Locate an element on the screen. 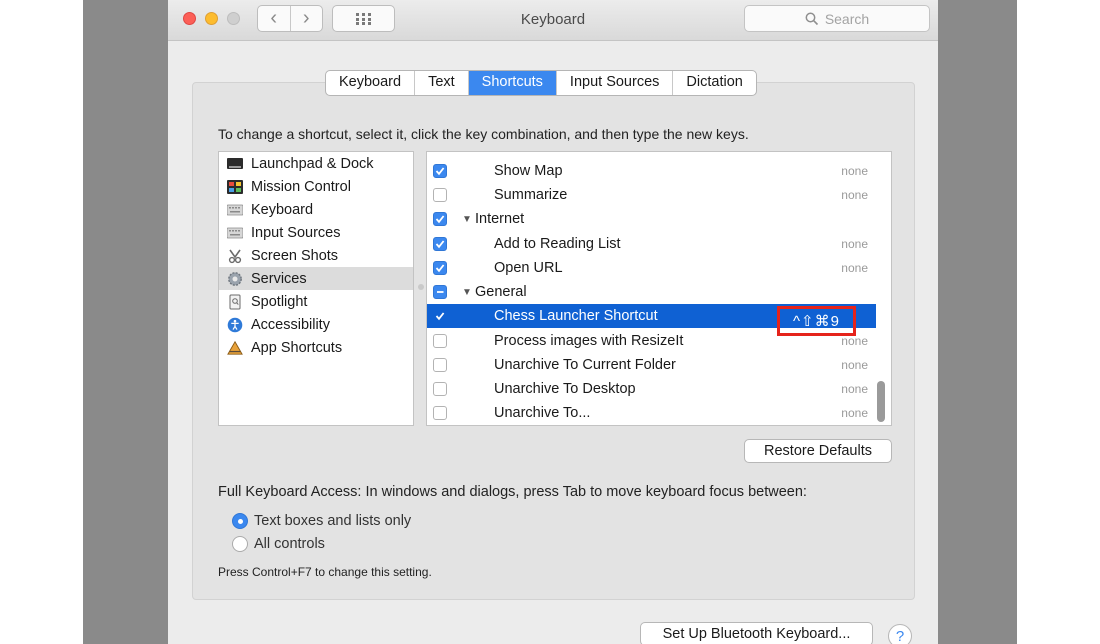 The height and width of the screenshot is (644, 1100). group-row-internet: ▼ Internet is located at coordinates (651, 219).